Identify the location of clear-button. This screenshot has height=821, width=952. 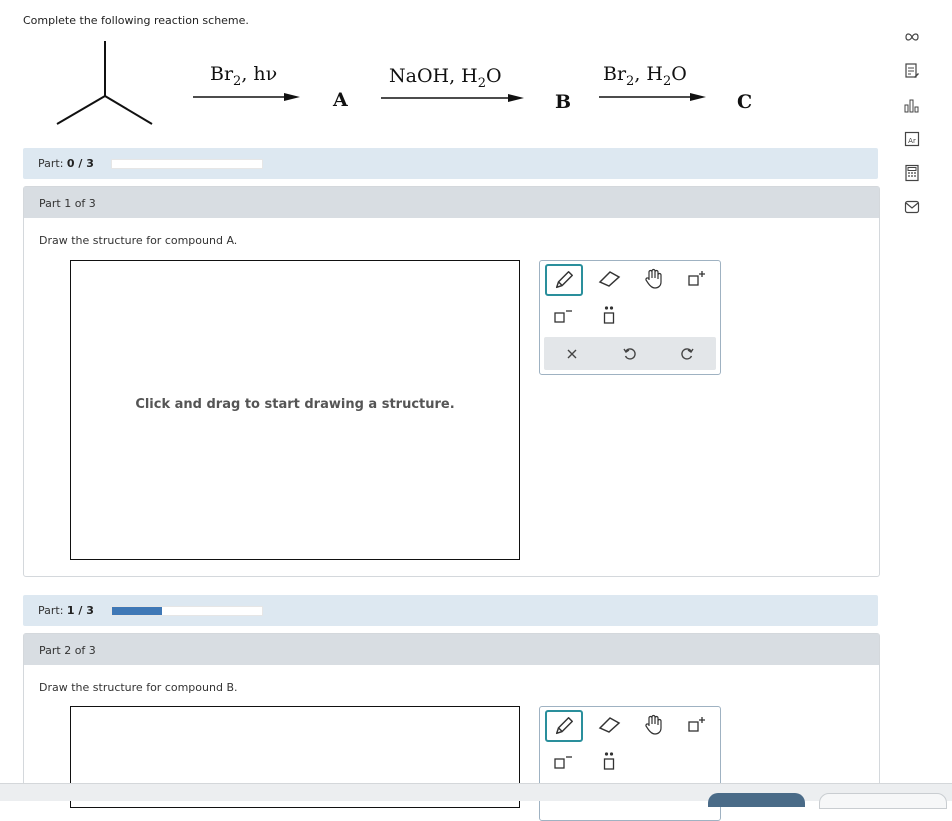
(572, 354).